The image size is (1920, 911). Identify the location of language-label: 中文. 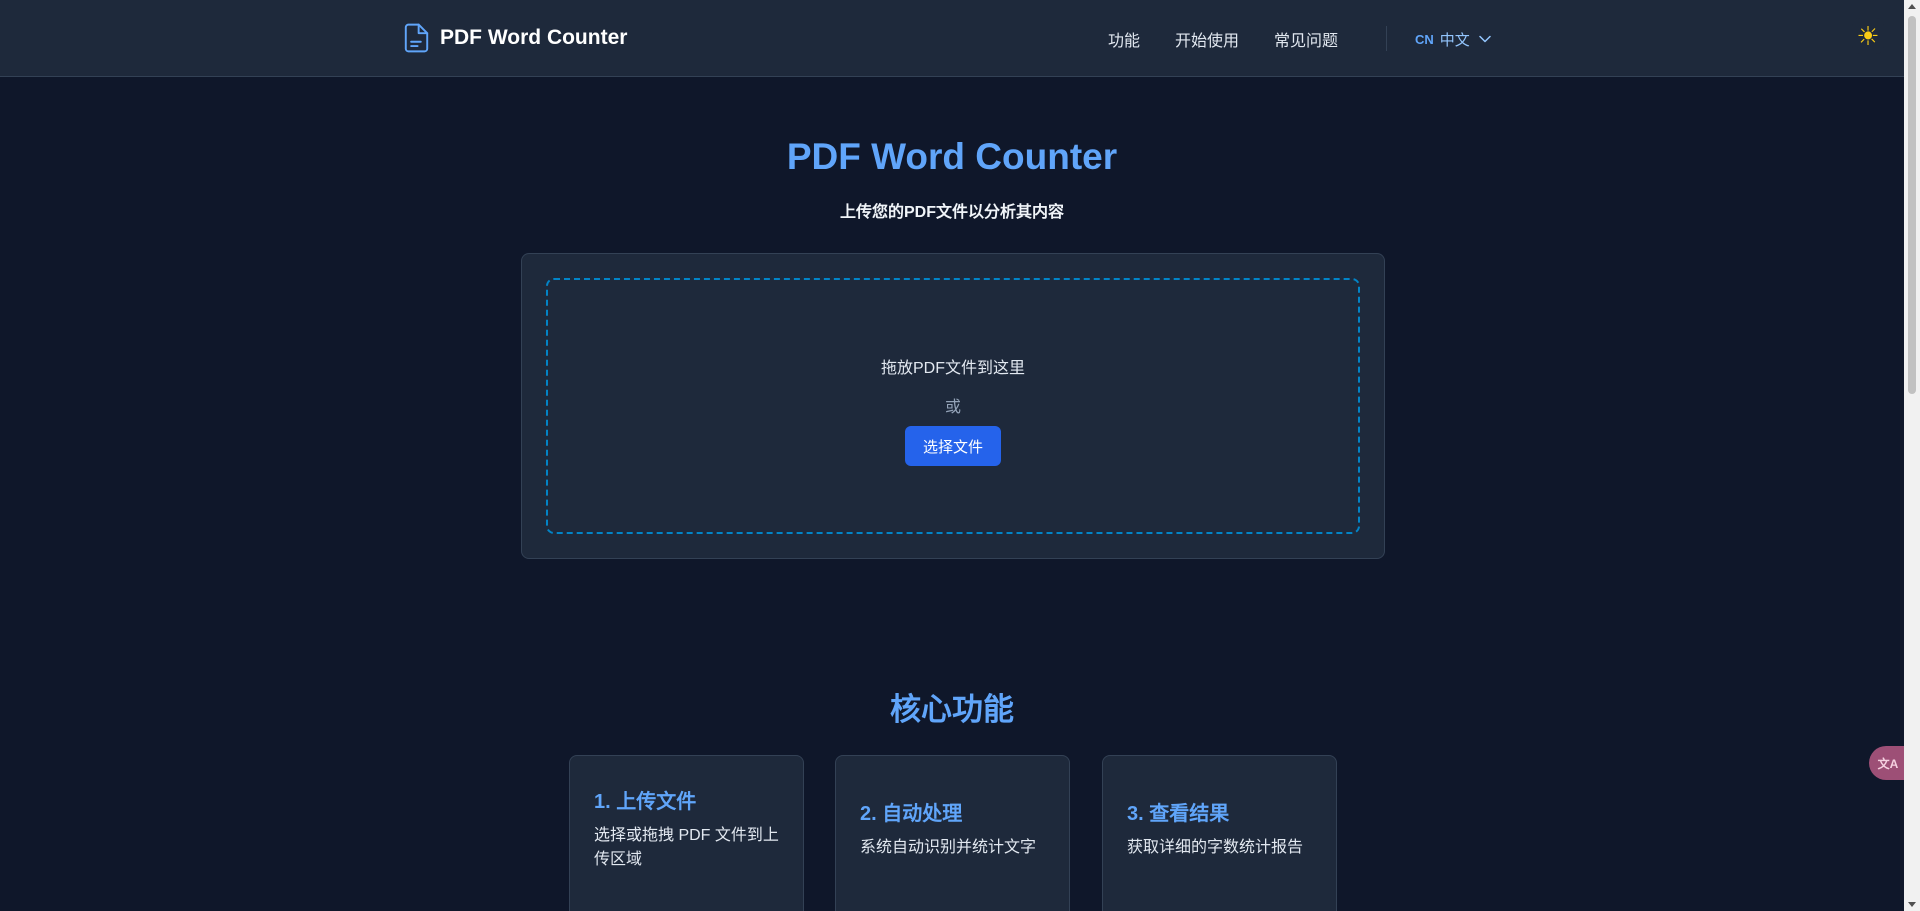
(1454, 40).